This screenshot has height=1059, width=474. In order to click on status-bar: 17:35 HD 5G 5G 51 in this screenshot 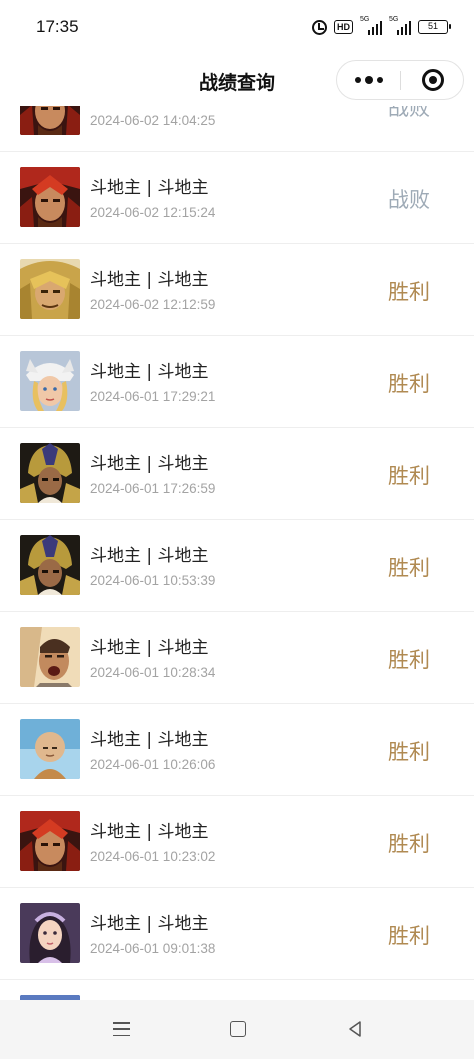, I will do `click(237, 28)`.